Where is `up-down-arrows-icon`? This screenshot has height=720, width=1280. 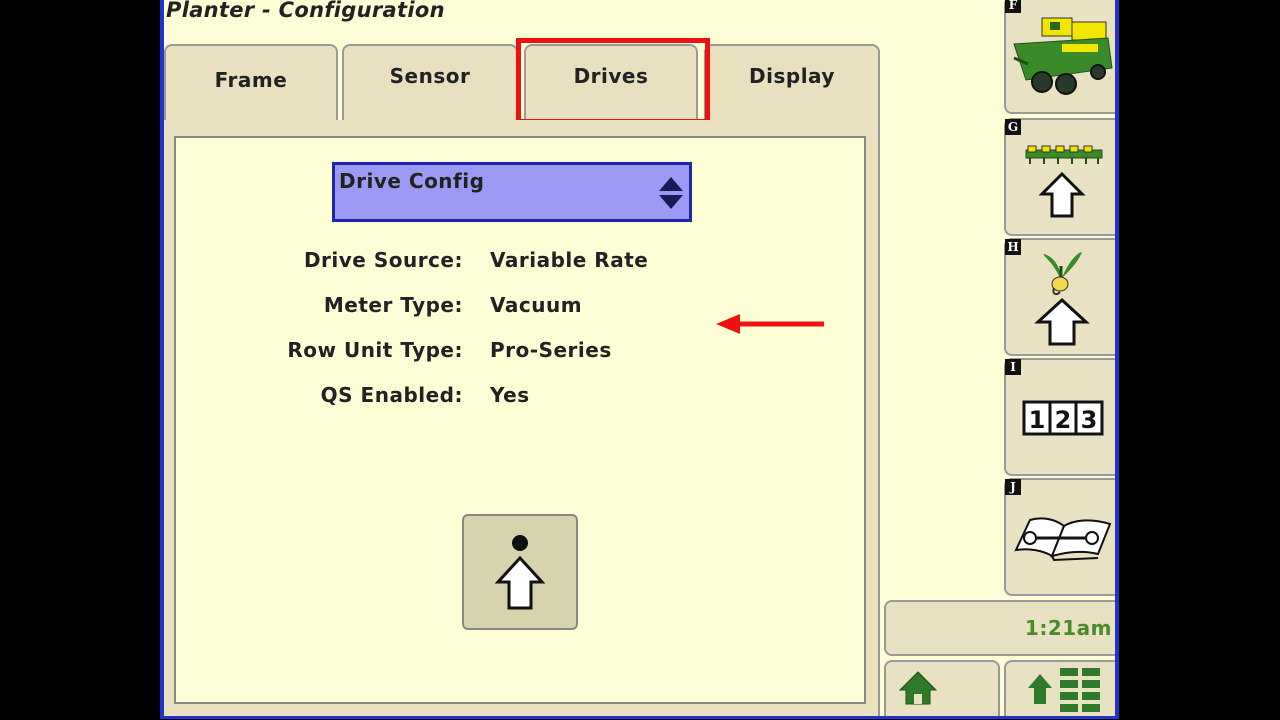
up-down-arrows-icon is located at coordinates (671, 193).